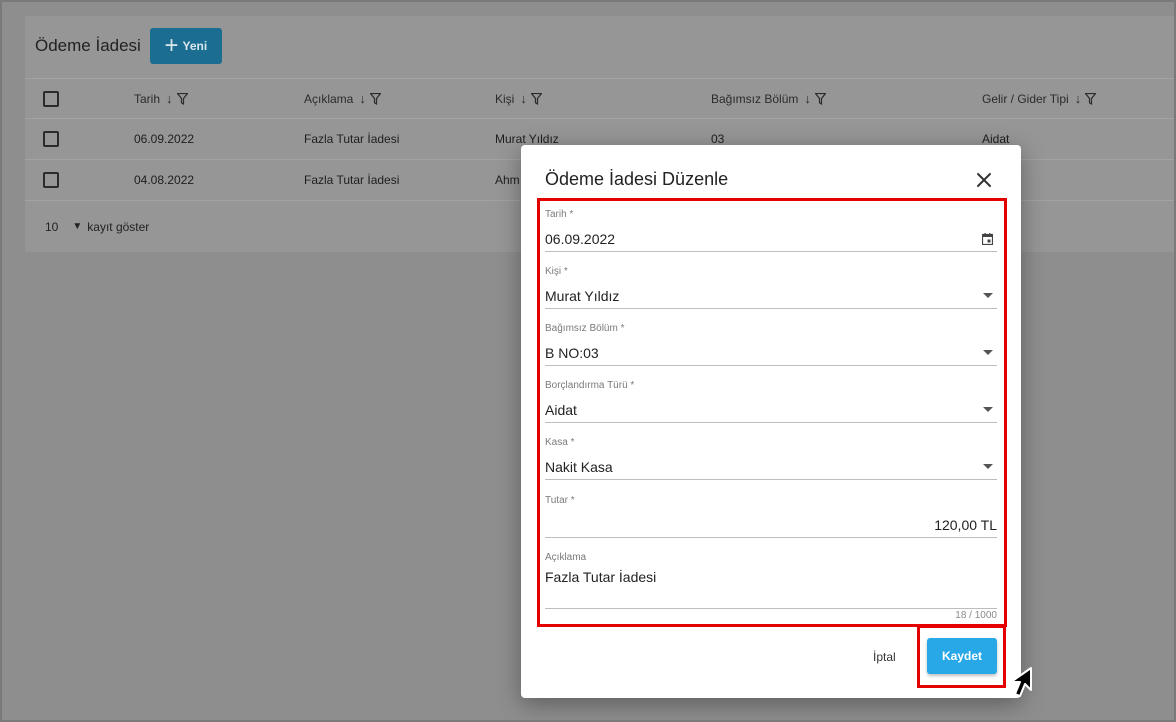  Describe the element at coordinates (590, 385) in the screenshot. I see `debt-type-label: Borçlandırma Türü *` at that location.